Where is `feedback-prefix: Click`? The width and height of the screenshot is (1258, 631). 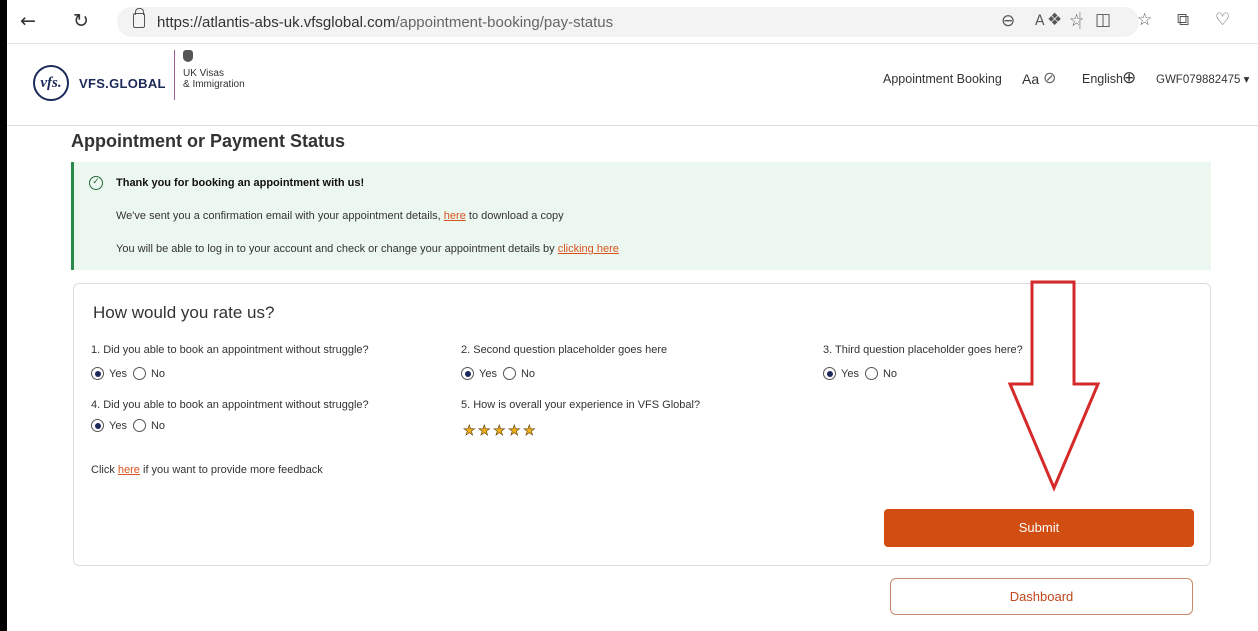 feedback-prefix: Click is located at coordinates (103, 470).